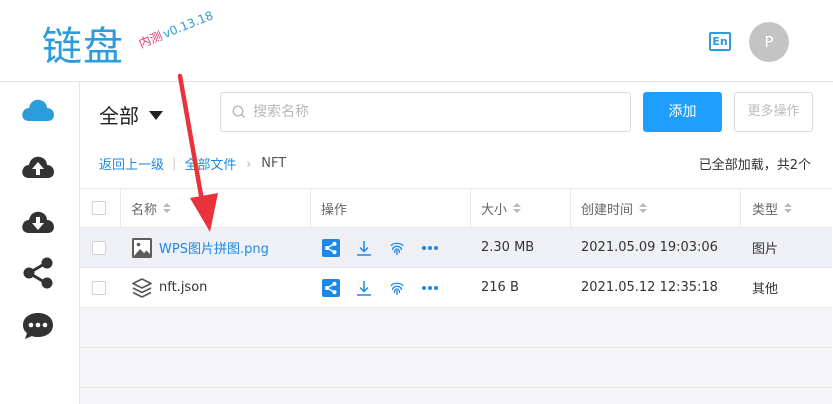 This screenshot has width=833, height=404. I want to click on sidebar-item-files, so click(38, 110).